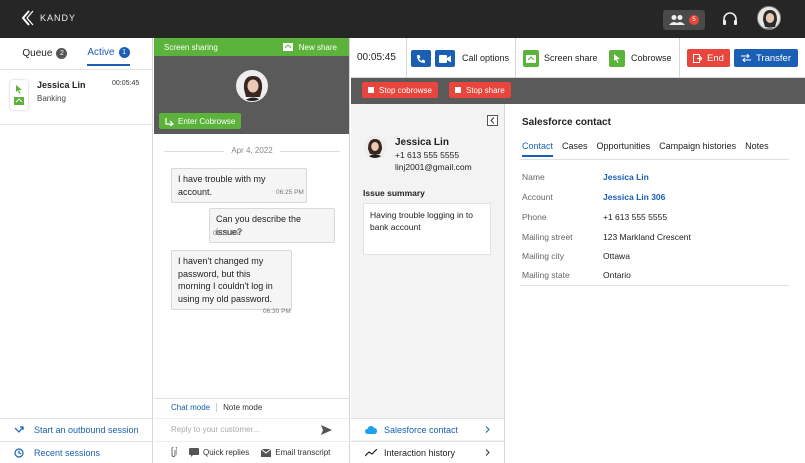 The height and width of the screenshot is (463, 805). Describe the element at coordinates (730, 19) in the screenshot. I see `headset-icon` at that location.